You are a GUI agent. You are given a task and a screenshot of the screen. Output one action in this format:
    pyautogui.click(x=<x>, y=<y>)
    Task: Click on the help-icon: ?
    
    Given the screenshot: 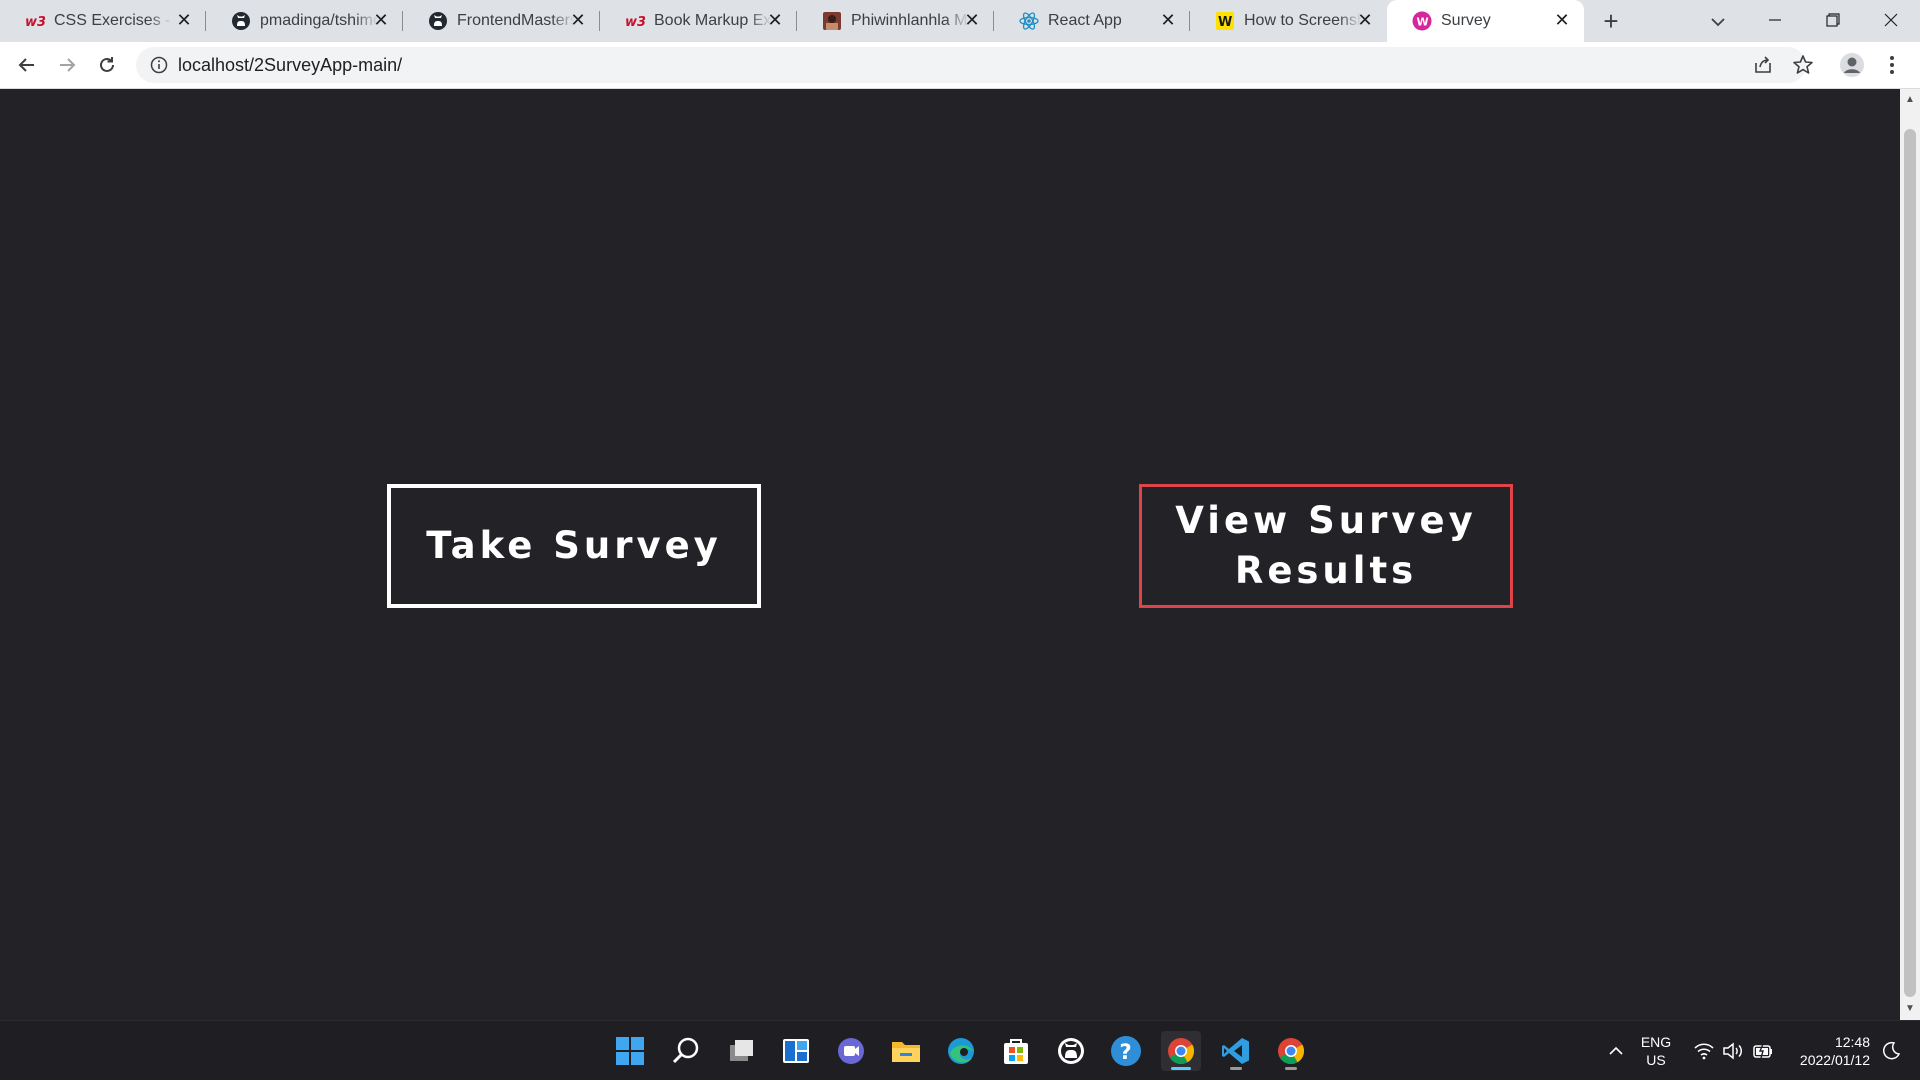 What is the action you would take?
    pyautogui.click(x=1126, y=1051)
    